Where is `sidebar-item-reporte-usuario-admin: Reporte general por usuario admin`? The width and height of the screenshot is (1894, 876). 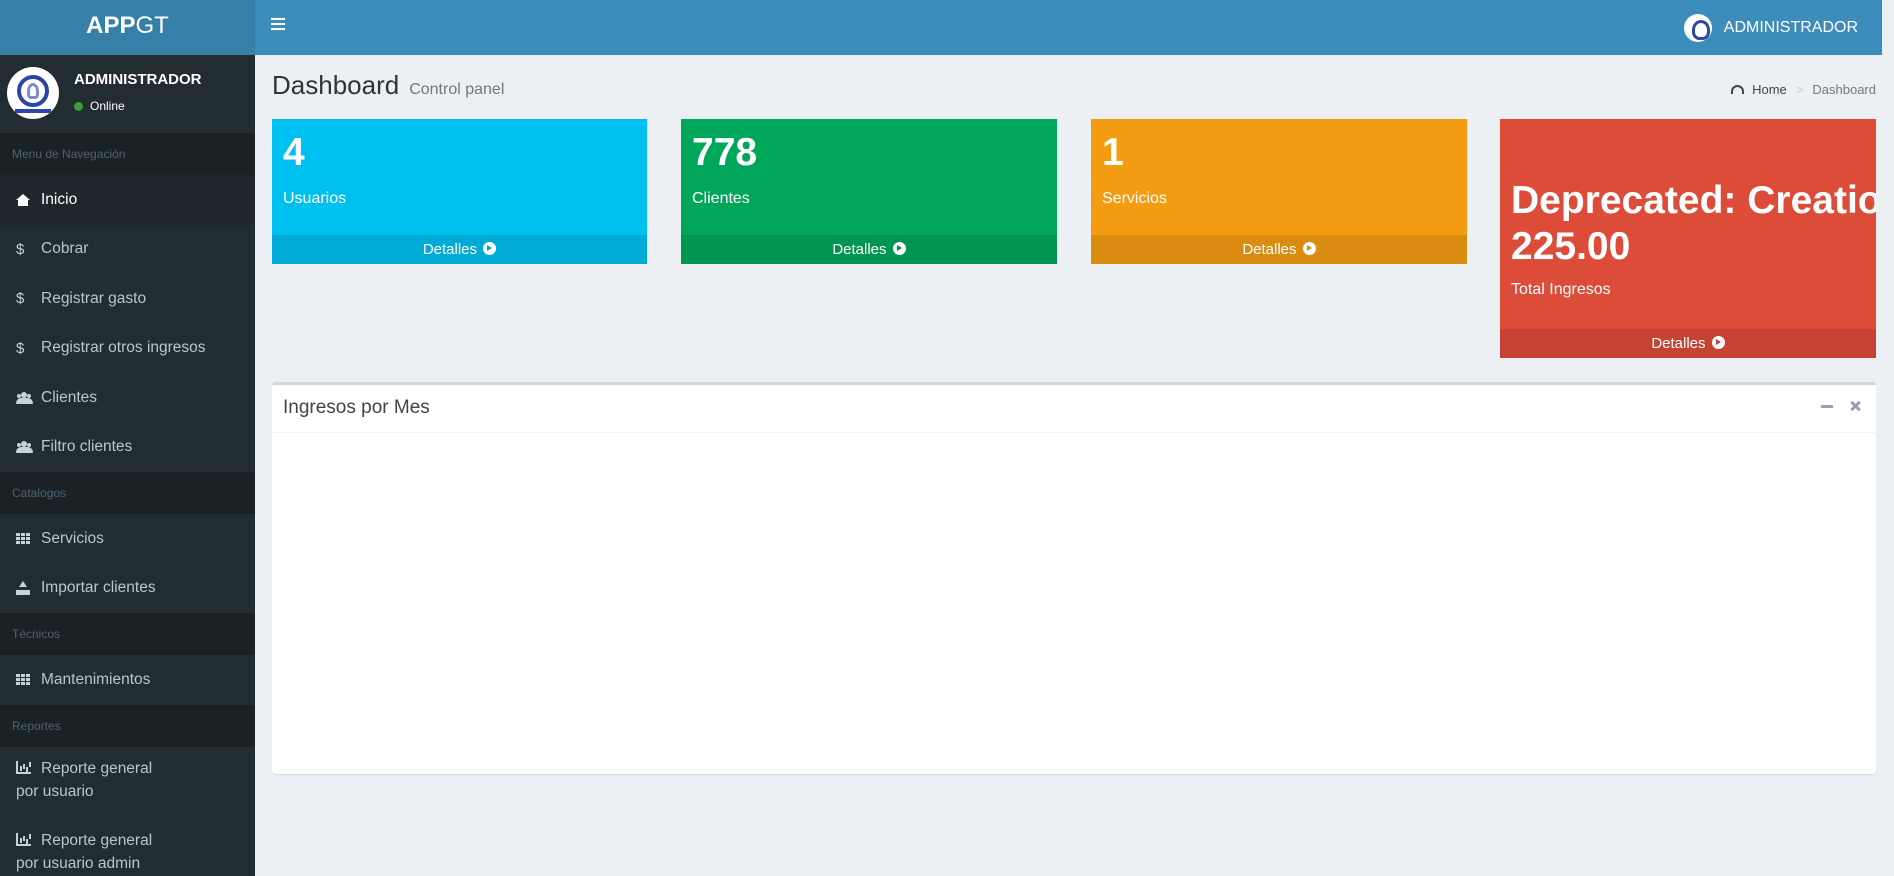 sidebar-item-reporte-usuario-admin: Reporte general por usuario admin is located at coordinates (127, 847).